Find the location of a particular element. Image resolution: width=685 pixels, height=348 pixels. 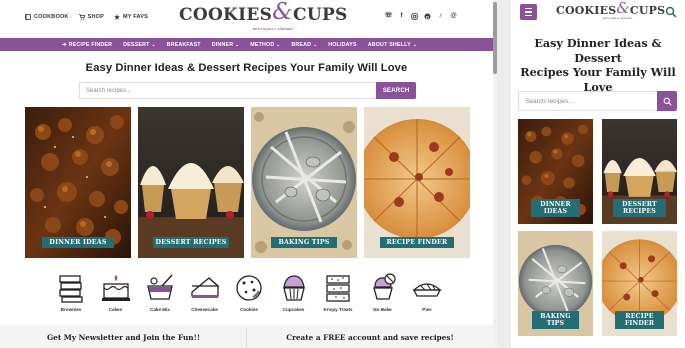

top-links: COOKBOOK SHOP MY FAVS is located at coordinates (86, 17).